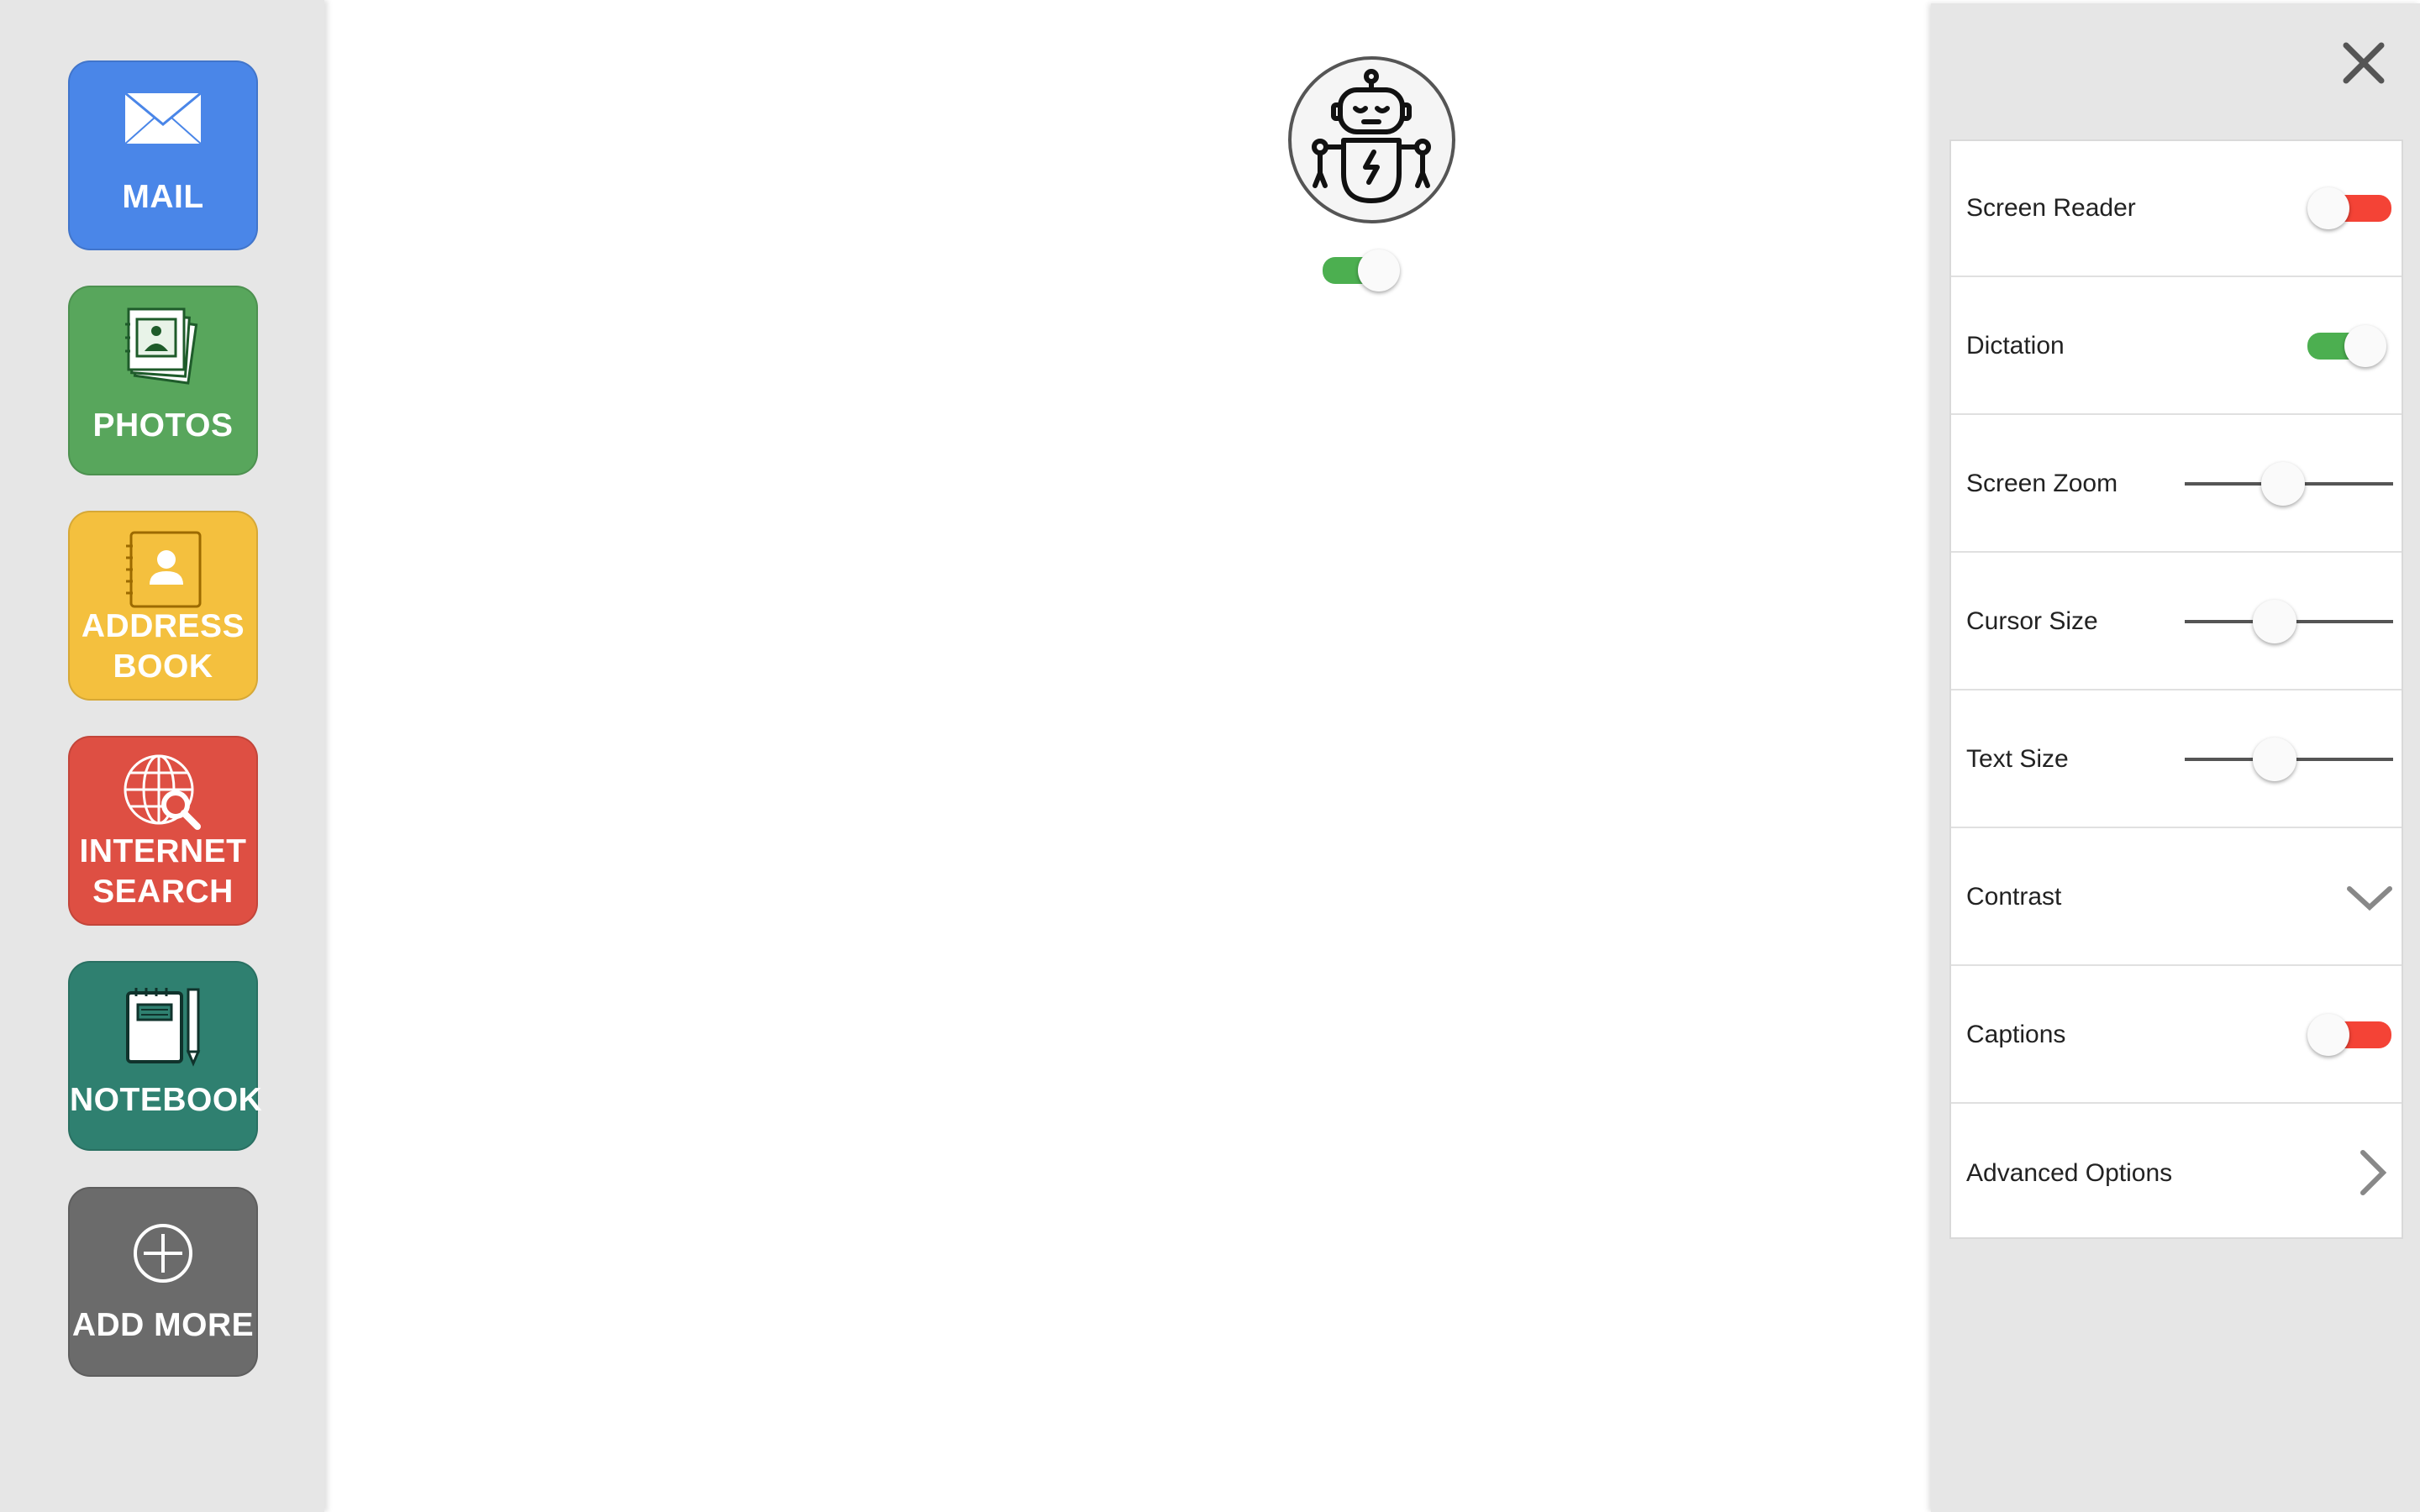 The height and width of the screenshot is (1512, 2420). What do you see at coordinates (2328, 208) in the screenshot?
I see `screen-reader-toggle-knob` at bounding box center [2328, 208].